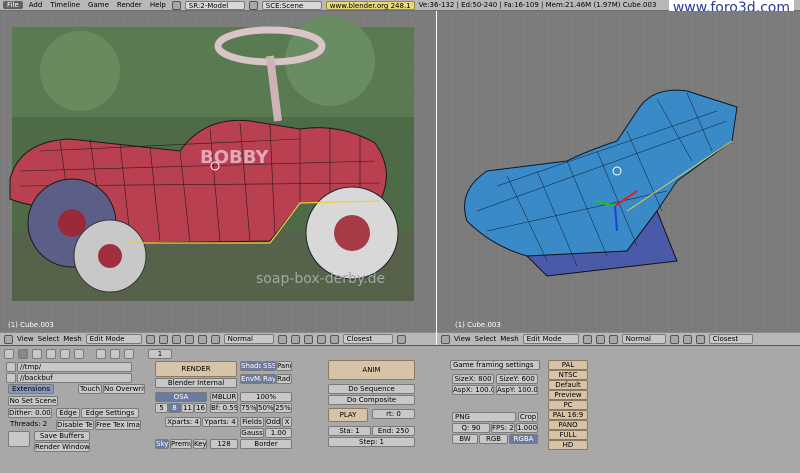  Describe the element at coordinates (28, 424) in the screenshot. I see `threads-field: Threads: 2` at that location.